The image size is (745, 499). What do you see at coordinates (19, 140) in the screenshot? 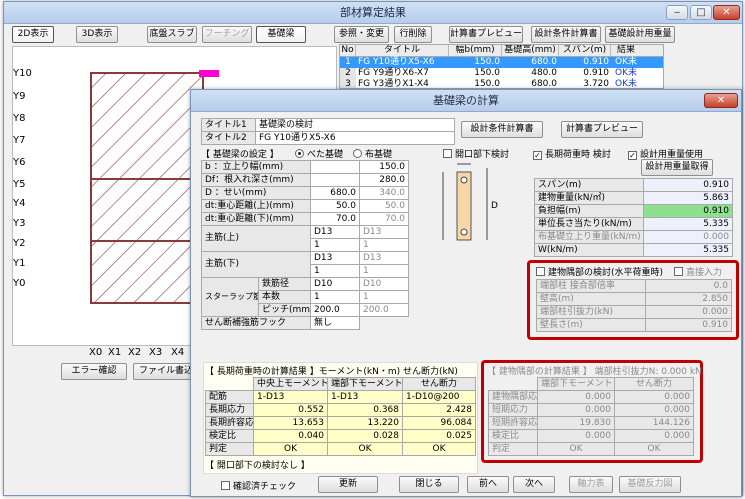
I see `y-label: Y7` at bounding box center [19, 140].